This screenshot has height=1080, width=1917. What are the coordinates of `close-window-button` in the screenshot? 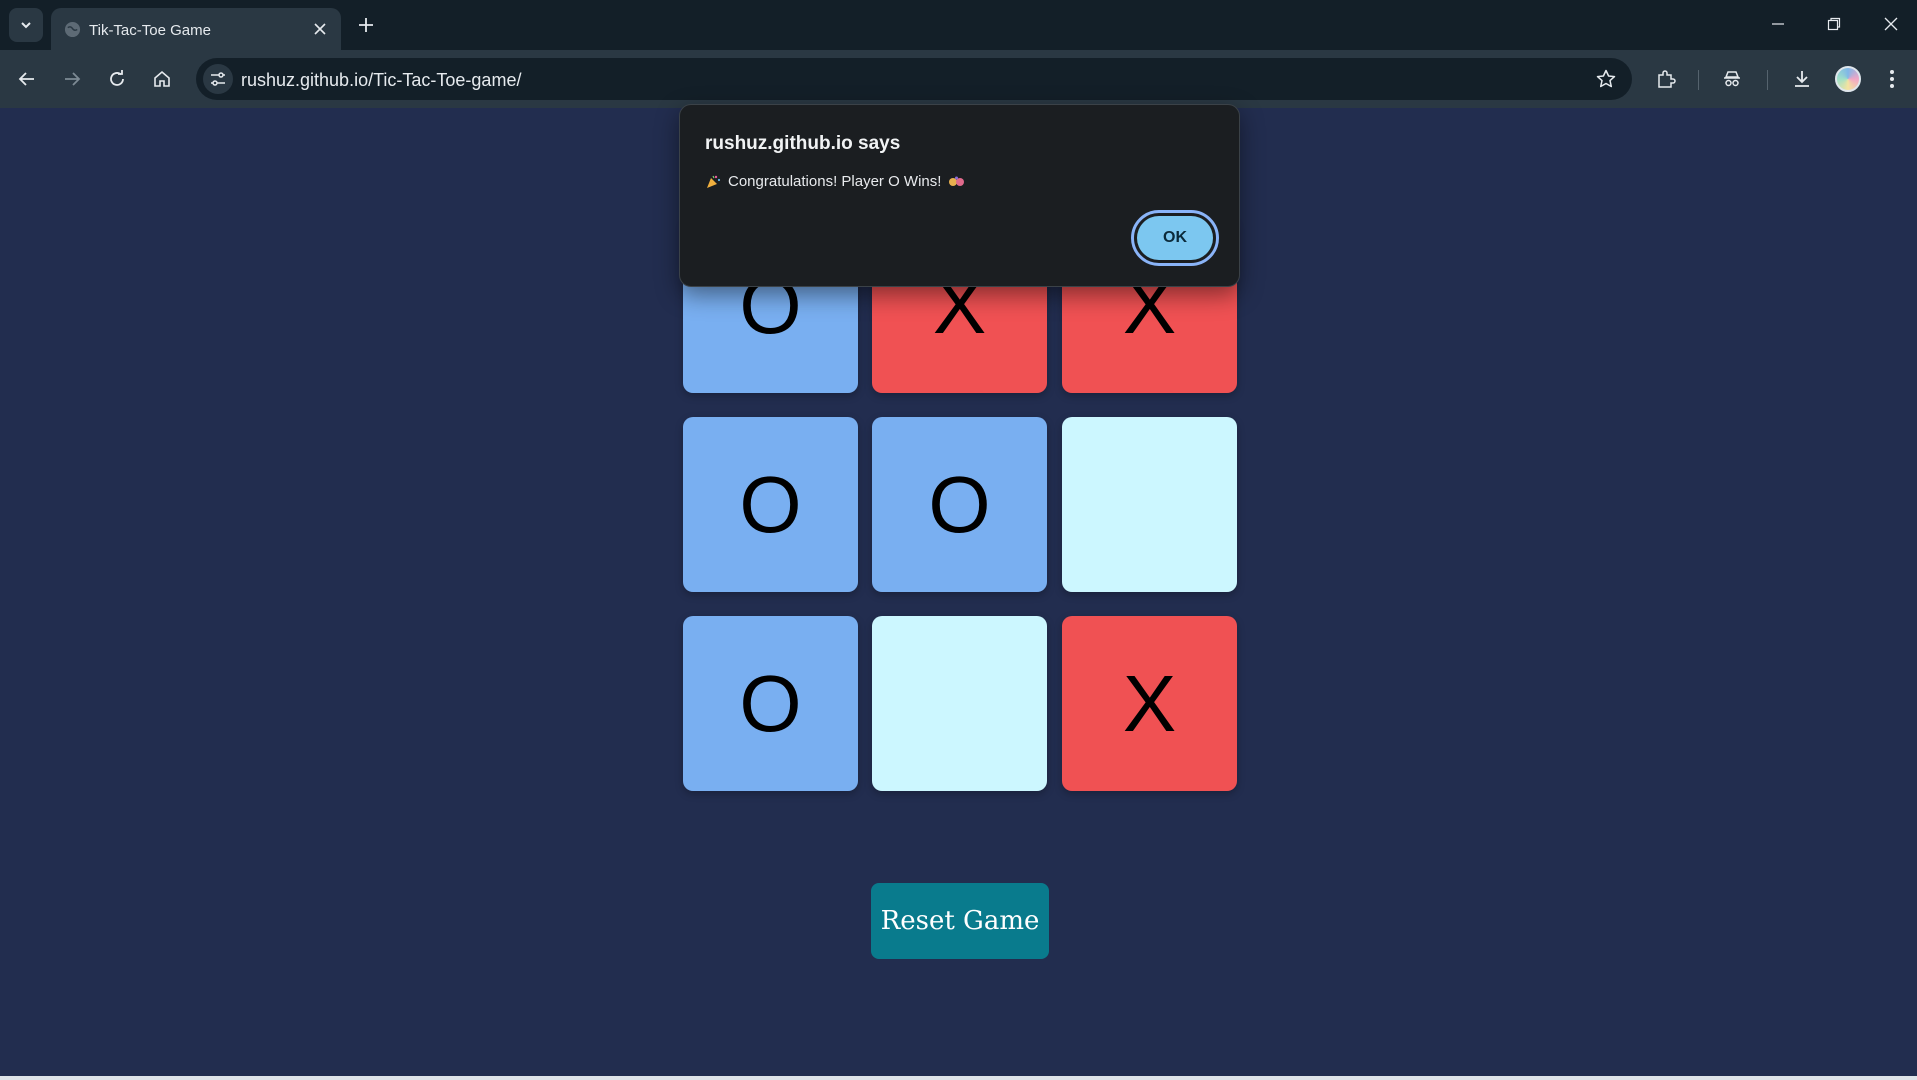 It's located at (1891, 24).